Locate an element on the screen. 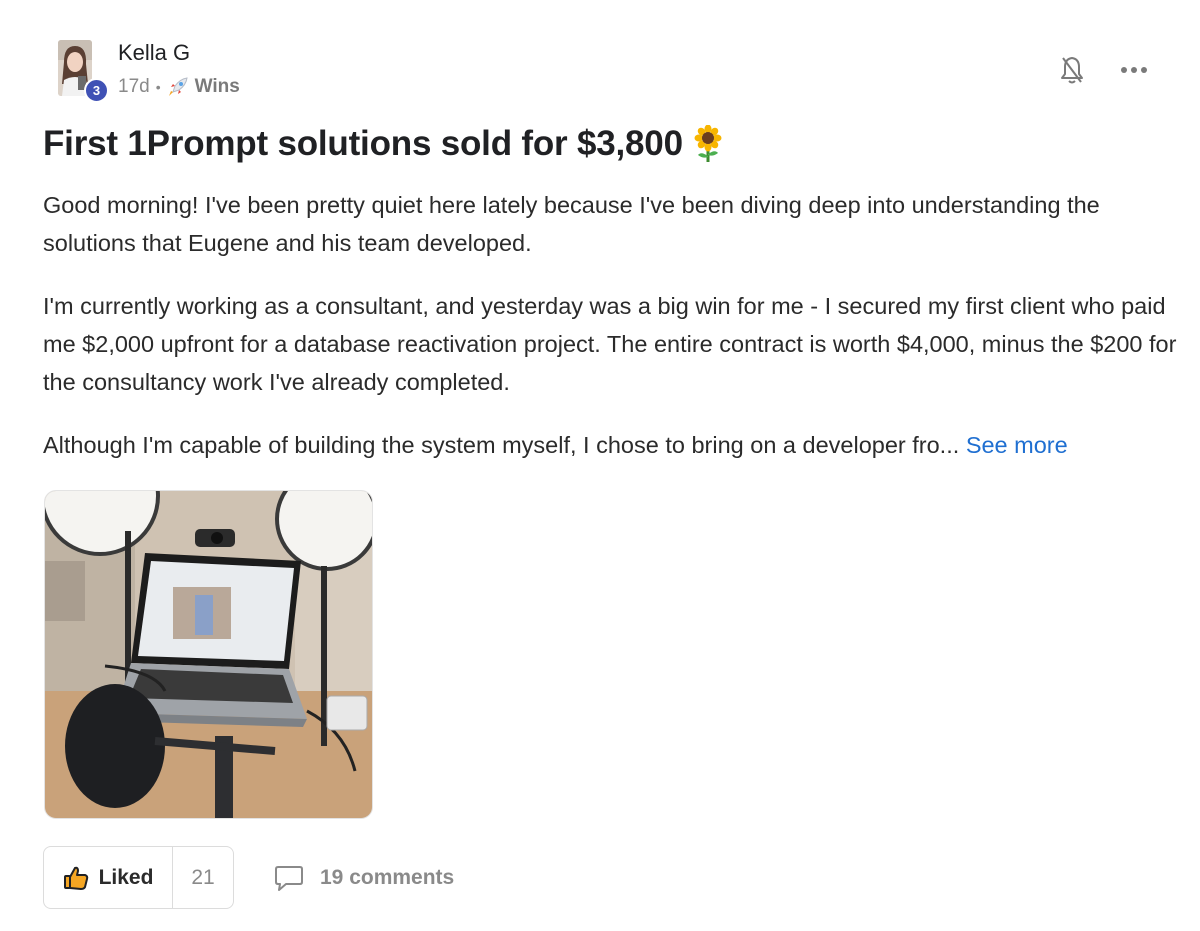 The width and height of the screenshot is (1200, 931). rocket-icon is located at coordinates (178, 87).